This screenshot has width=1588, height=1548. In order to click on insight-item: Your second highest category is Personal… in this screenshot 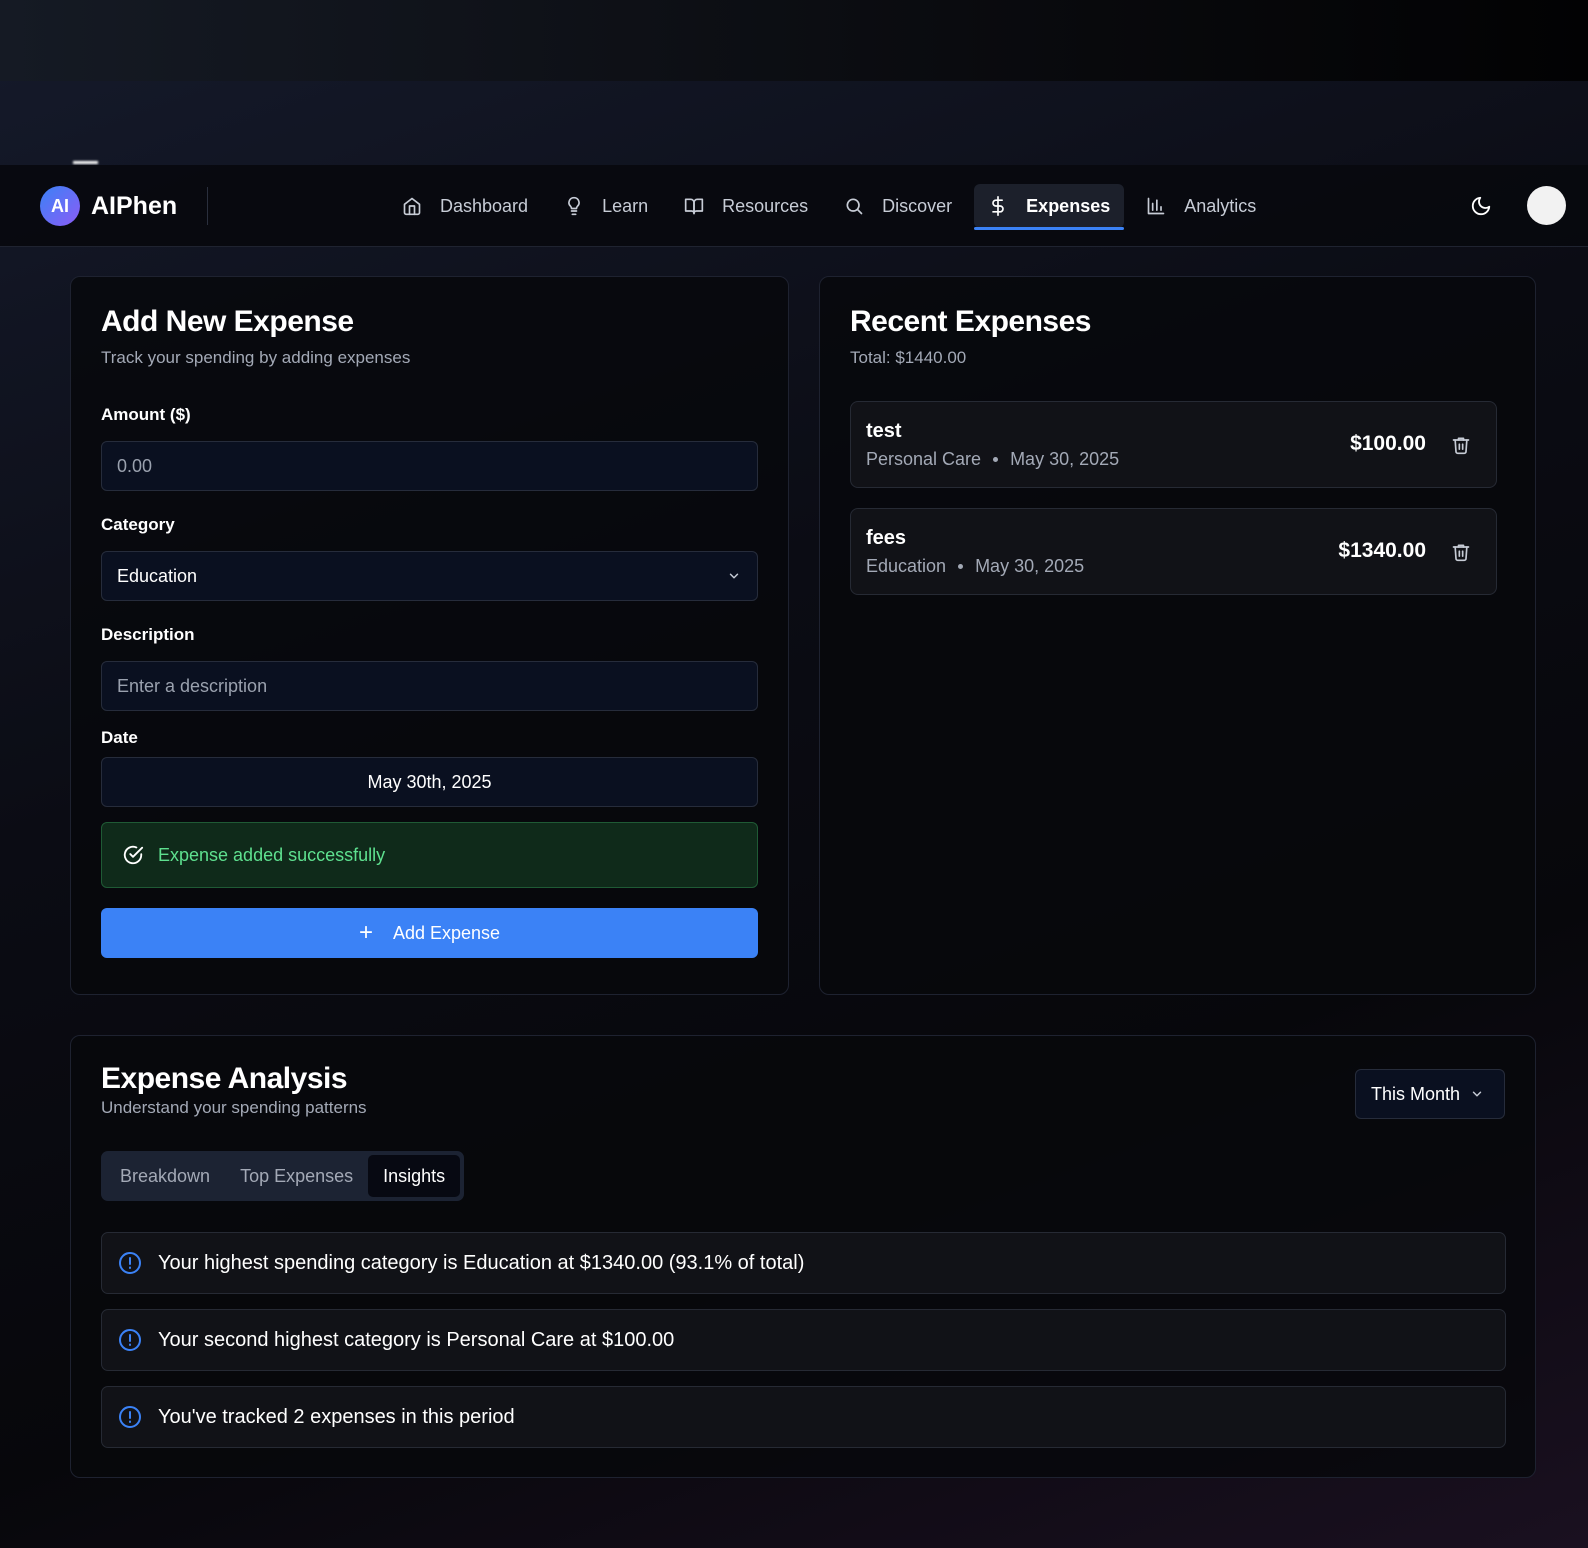, I will do `click(803, 1340)`.